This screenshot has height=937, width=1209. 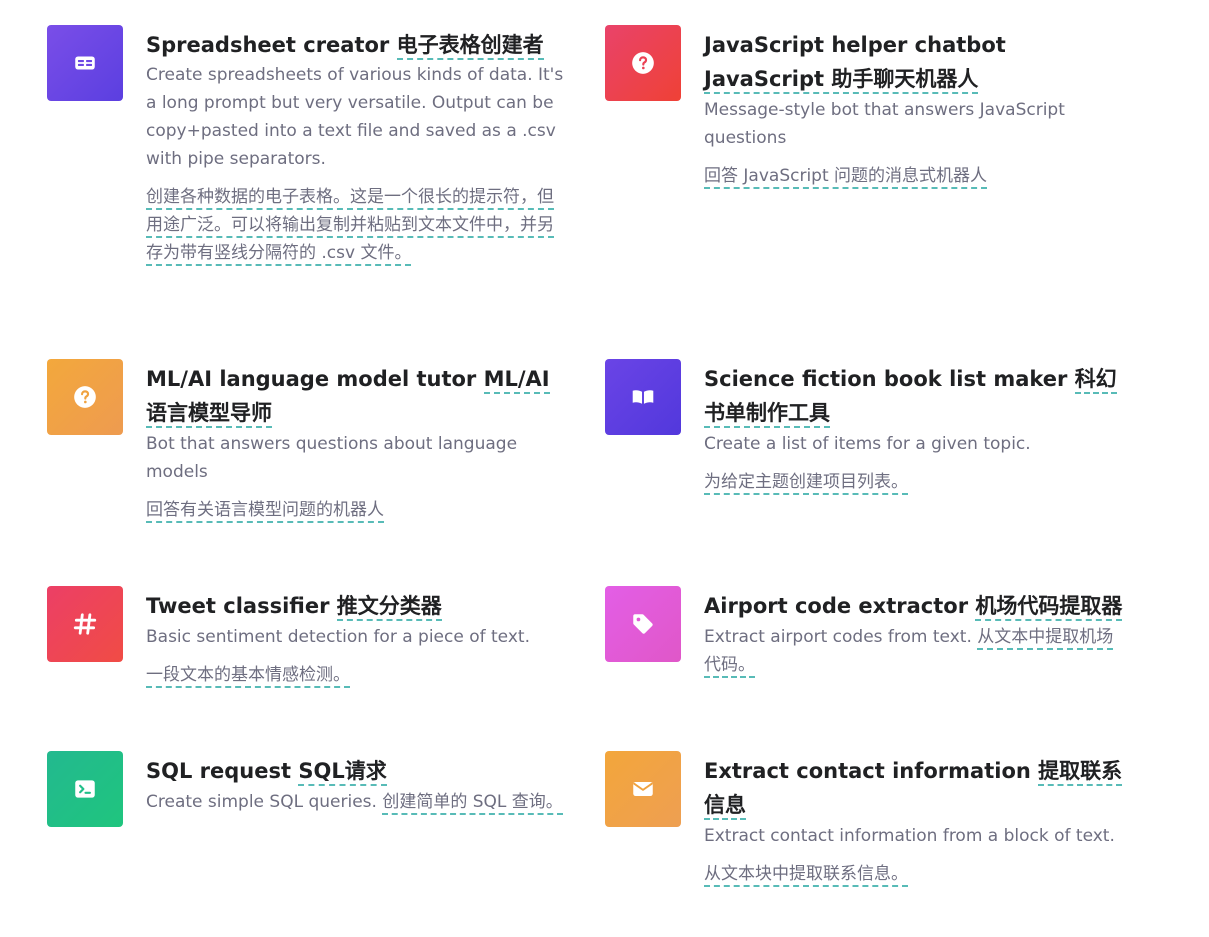 What do you see at coordinates (219, 771) in the screenshot?
I see `title-en: SQL request` at bounding box center [219, 771].